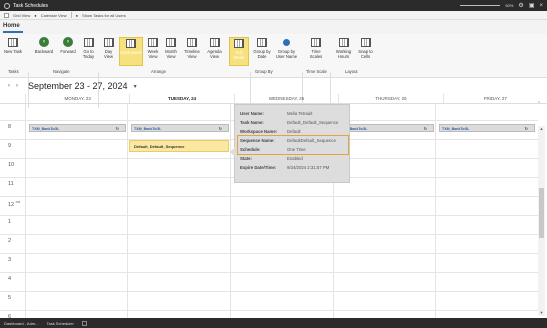 The width and height of the screenshot is (547, 328). What do you see at coordinates (269, 281) in the screenshot?
I see `hour-row: 4` at bounding box center [269, 281].